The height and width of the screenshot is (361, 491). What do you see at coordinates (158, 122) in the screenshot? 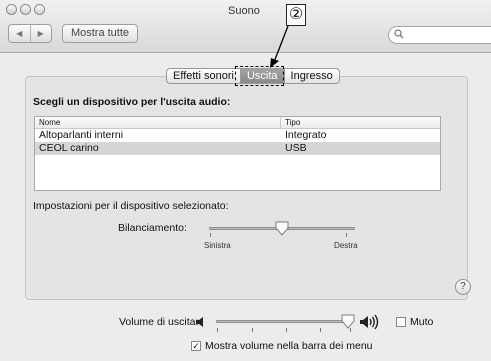
I see `column-header-name: Nome` at bounding box center [158, 122].